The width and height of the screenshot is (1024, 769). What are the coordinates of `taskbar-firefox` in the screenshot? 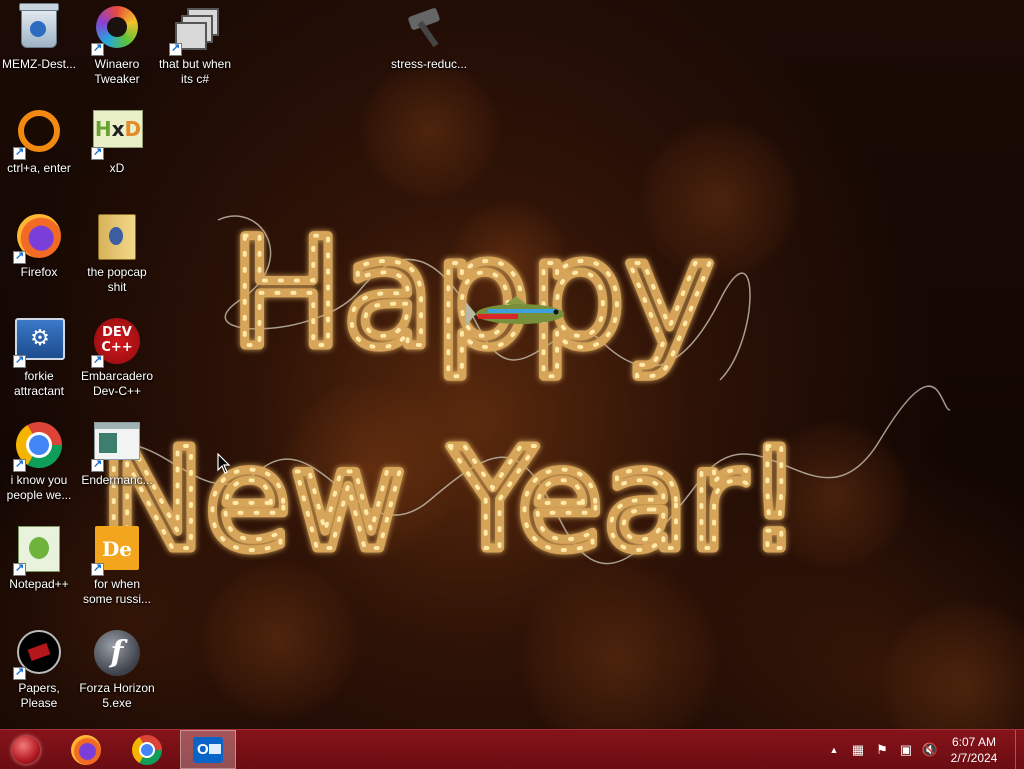 It's located at (86, 749).